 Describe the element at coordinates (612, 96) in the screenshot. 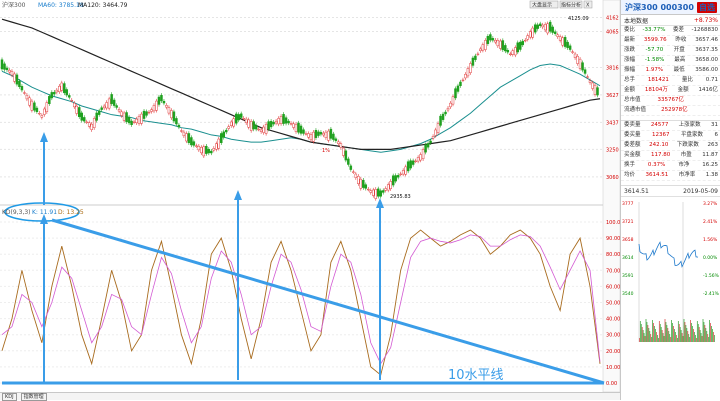

I see `price-tick: 3627` at that location.